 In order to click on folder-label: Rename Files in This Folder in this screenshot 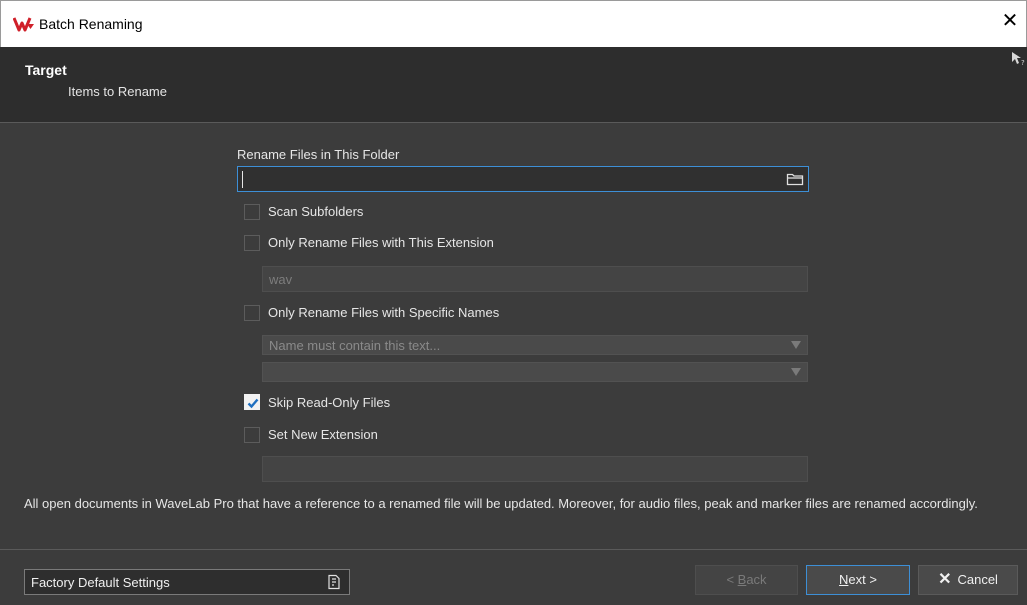, I will do `click(318, 154)`.